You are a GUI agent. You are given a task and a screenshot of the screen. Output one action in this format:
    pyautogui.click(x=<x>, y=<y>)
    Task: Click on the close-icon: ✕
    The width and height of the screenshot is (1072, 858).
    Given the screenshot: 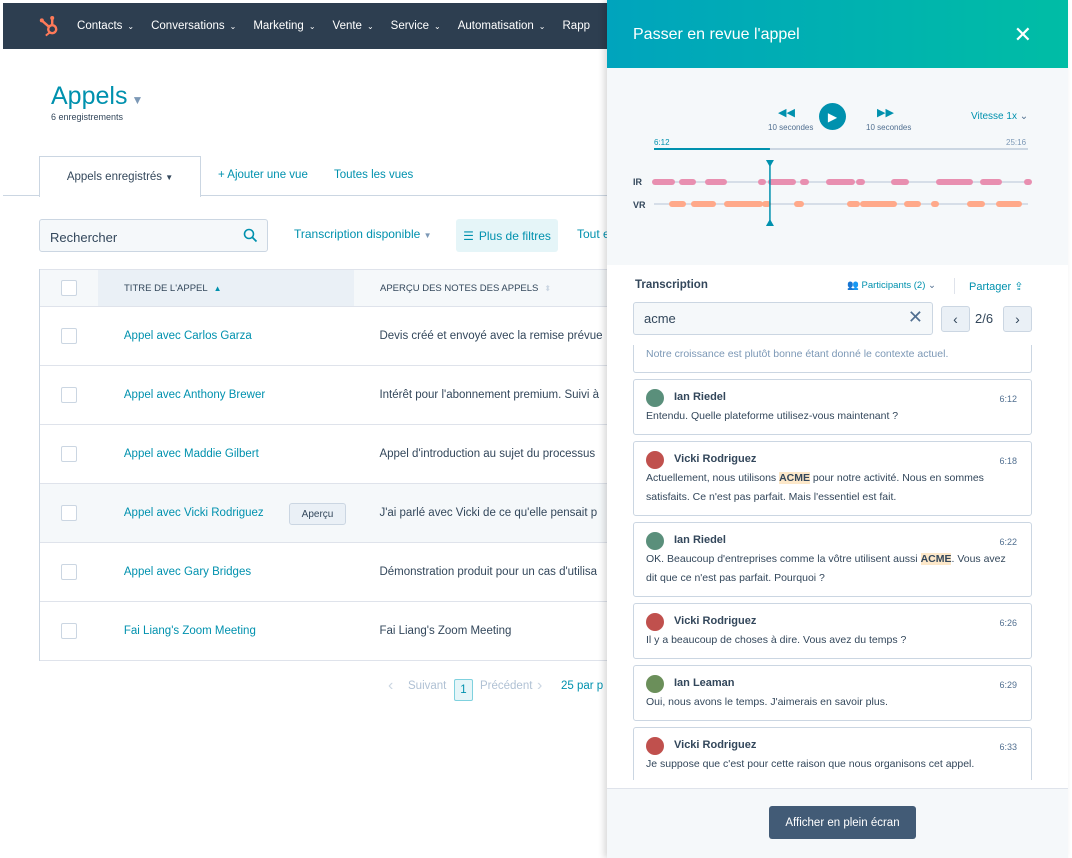 What is the action you would take?
    pyautogui.click(x=1023, y=35)
    